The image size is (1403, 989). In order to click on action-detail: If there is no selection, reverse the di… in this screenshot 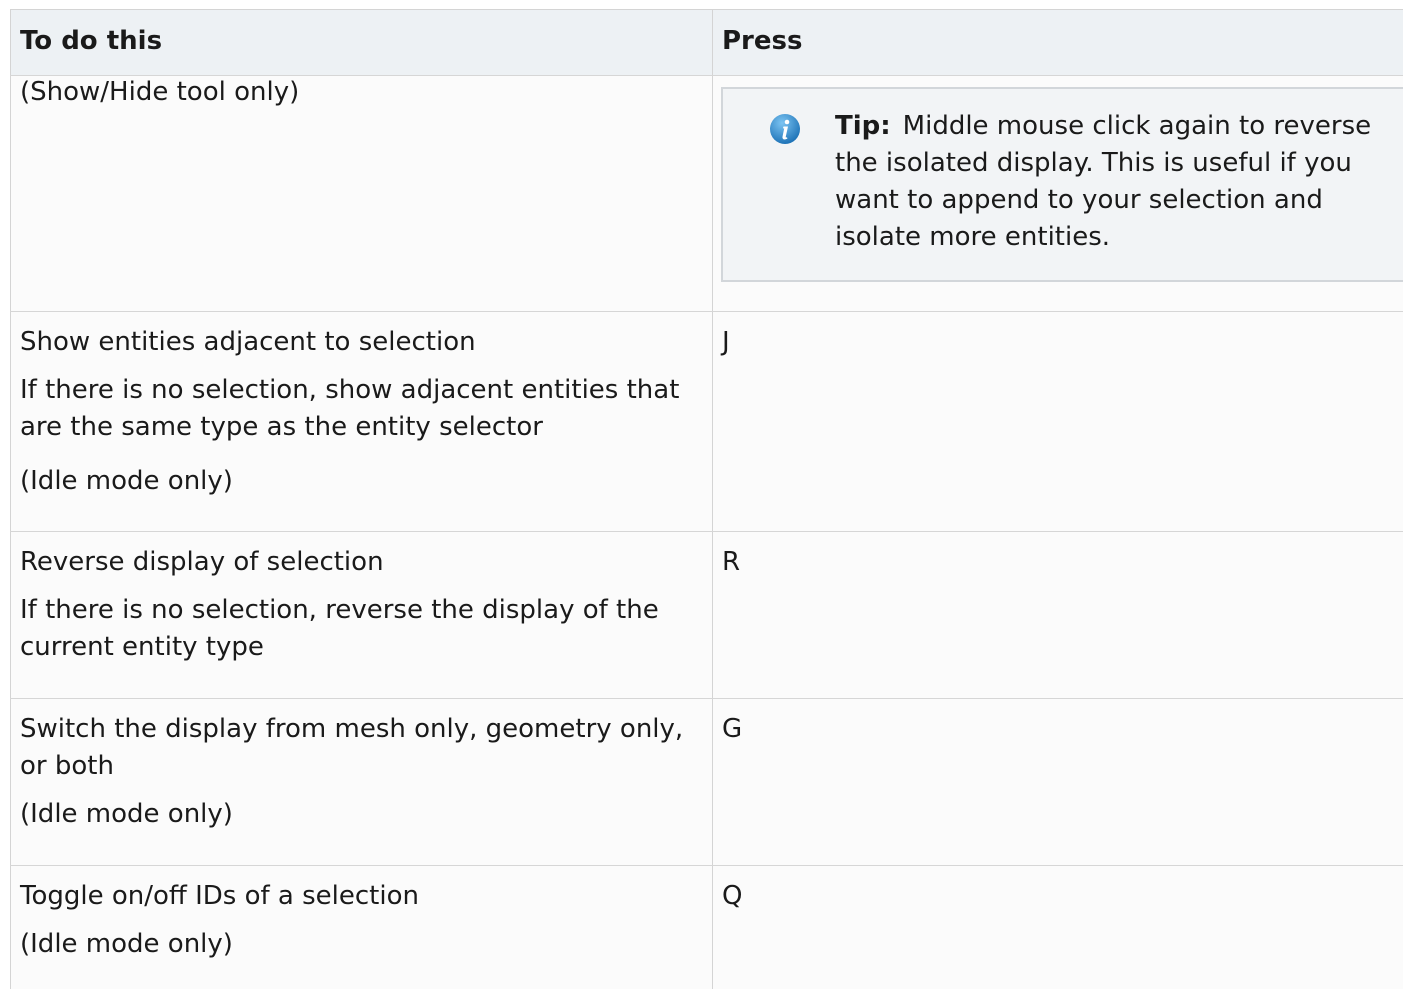, I will do `click(339, 628)`.